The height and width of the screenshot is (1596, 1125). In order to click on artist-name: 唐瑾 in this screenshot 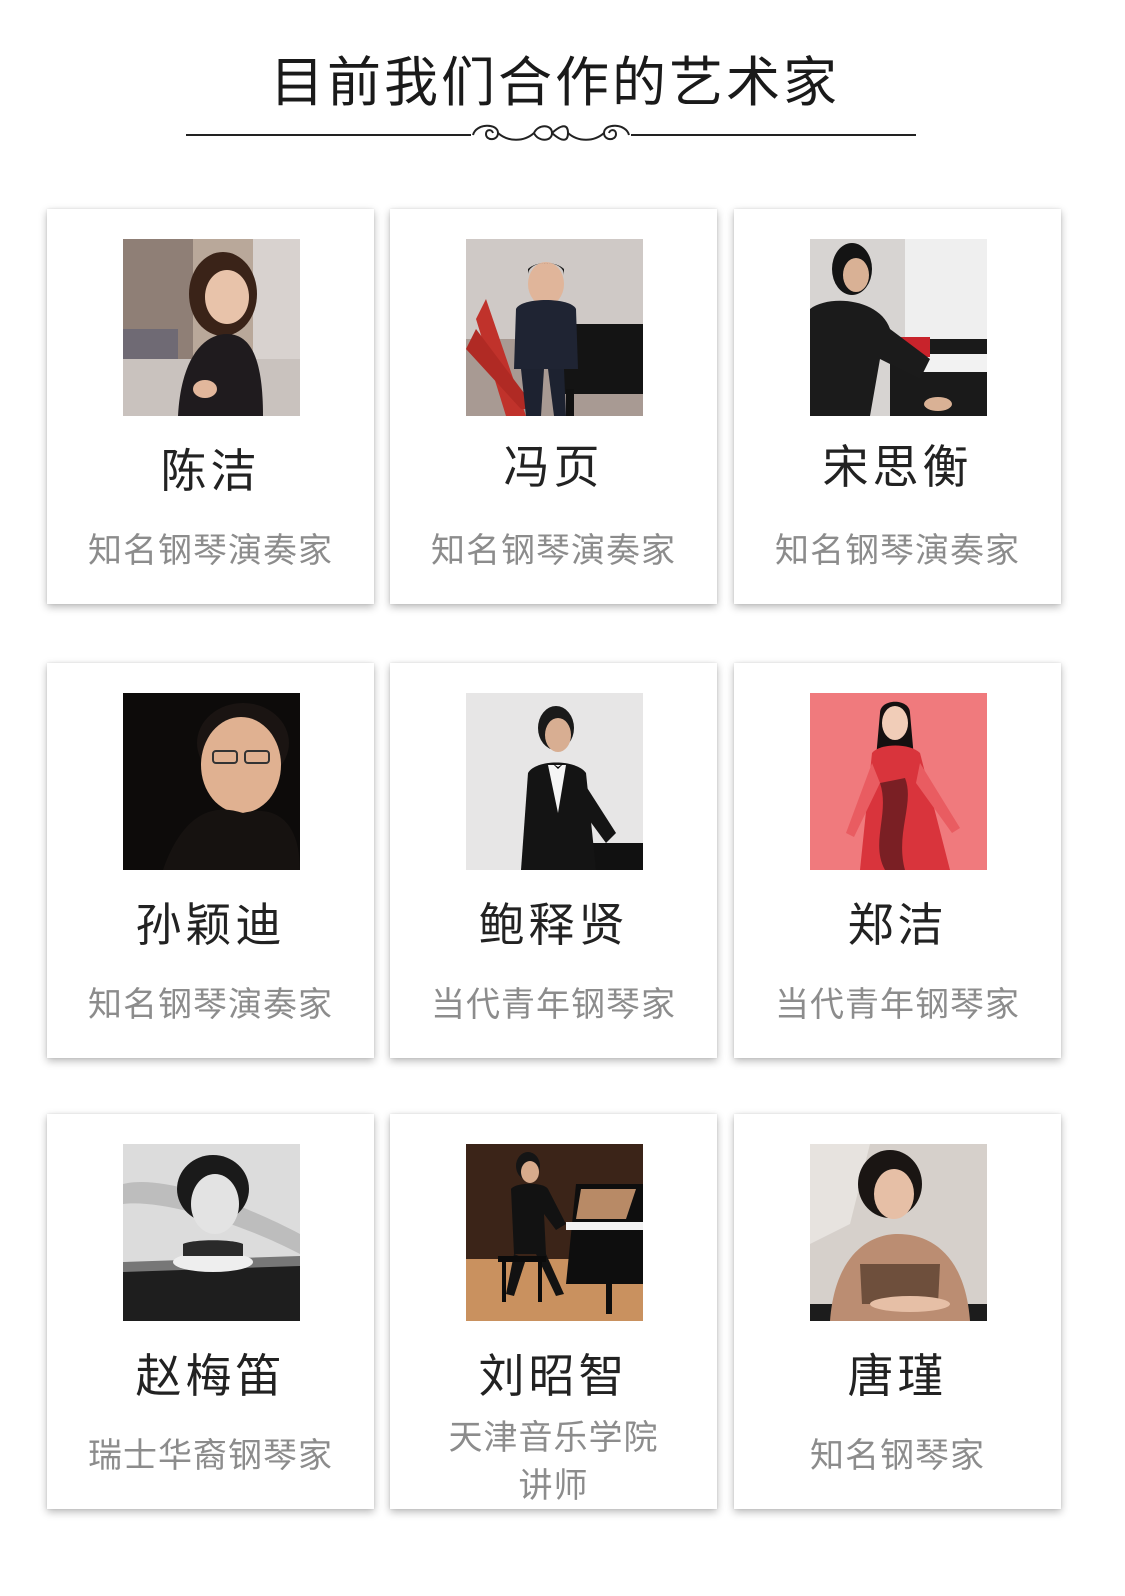, I will do `click(897, 1376)`.